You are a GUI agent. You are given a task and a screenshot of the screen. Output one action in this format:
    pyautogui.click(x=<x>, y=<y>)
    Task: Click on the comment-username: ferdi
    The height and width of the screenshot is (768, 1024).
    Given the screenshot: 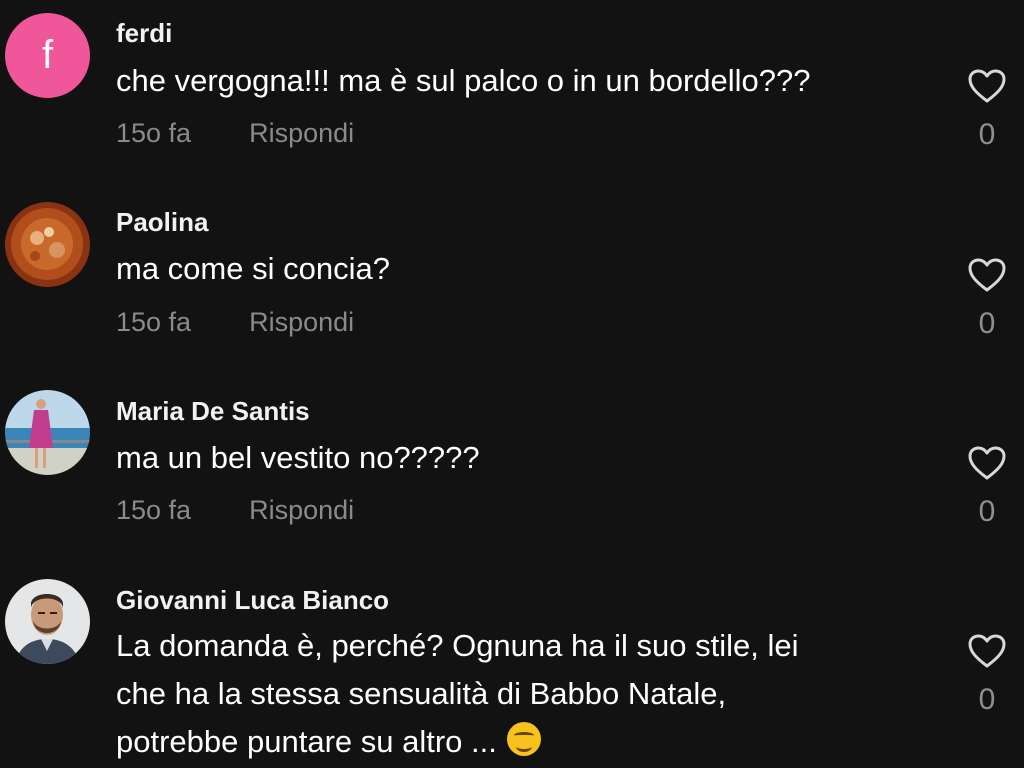 What is the action you would take?
    pyautogui.click(x=144, y=33)
    